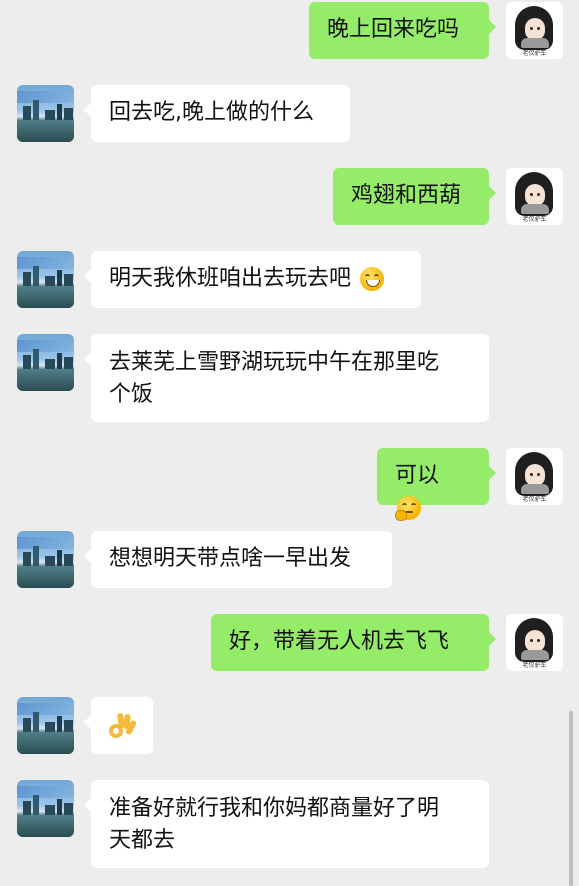  What do you see at coordinates (274, 808) in the screenshot?
I see `message-text-line: 准备好就行我和你妈都商量好了明` at bounding box center [274, 808].